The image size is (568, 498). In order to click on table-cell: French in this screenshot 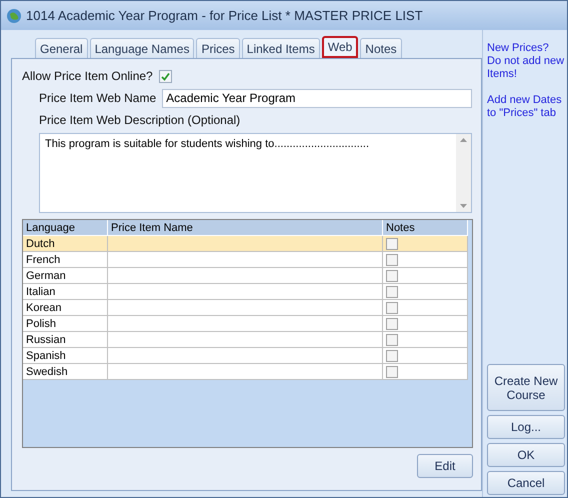, I will do `click(65, 260)`.